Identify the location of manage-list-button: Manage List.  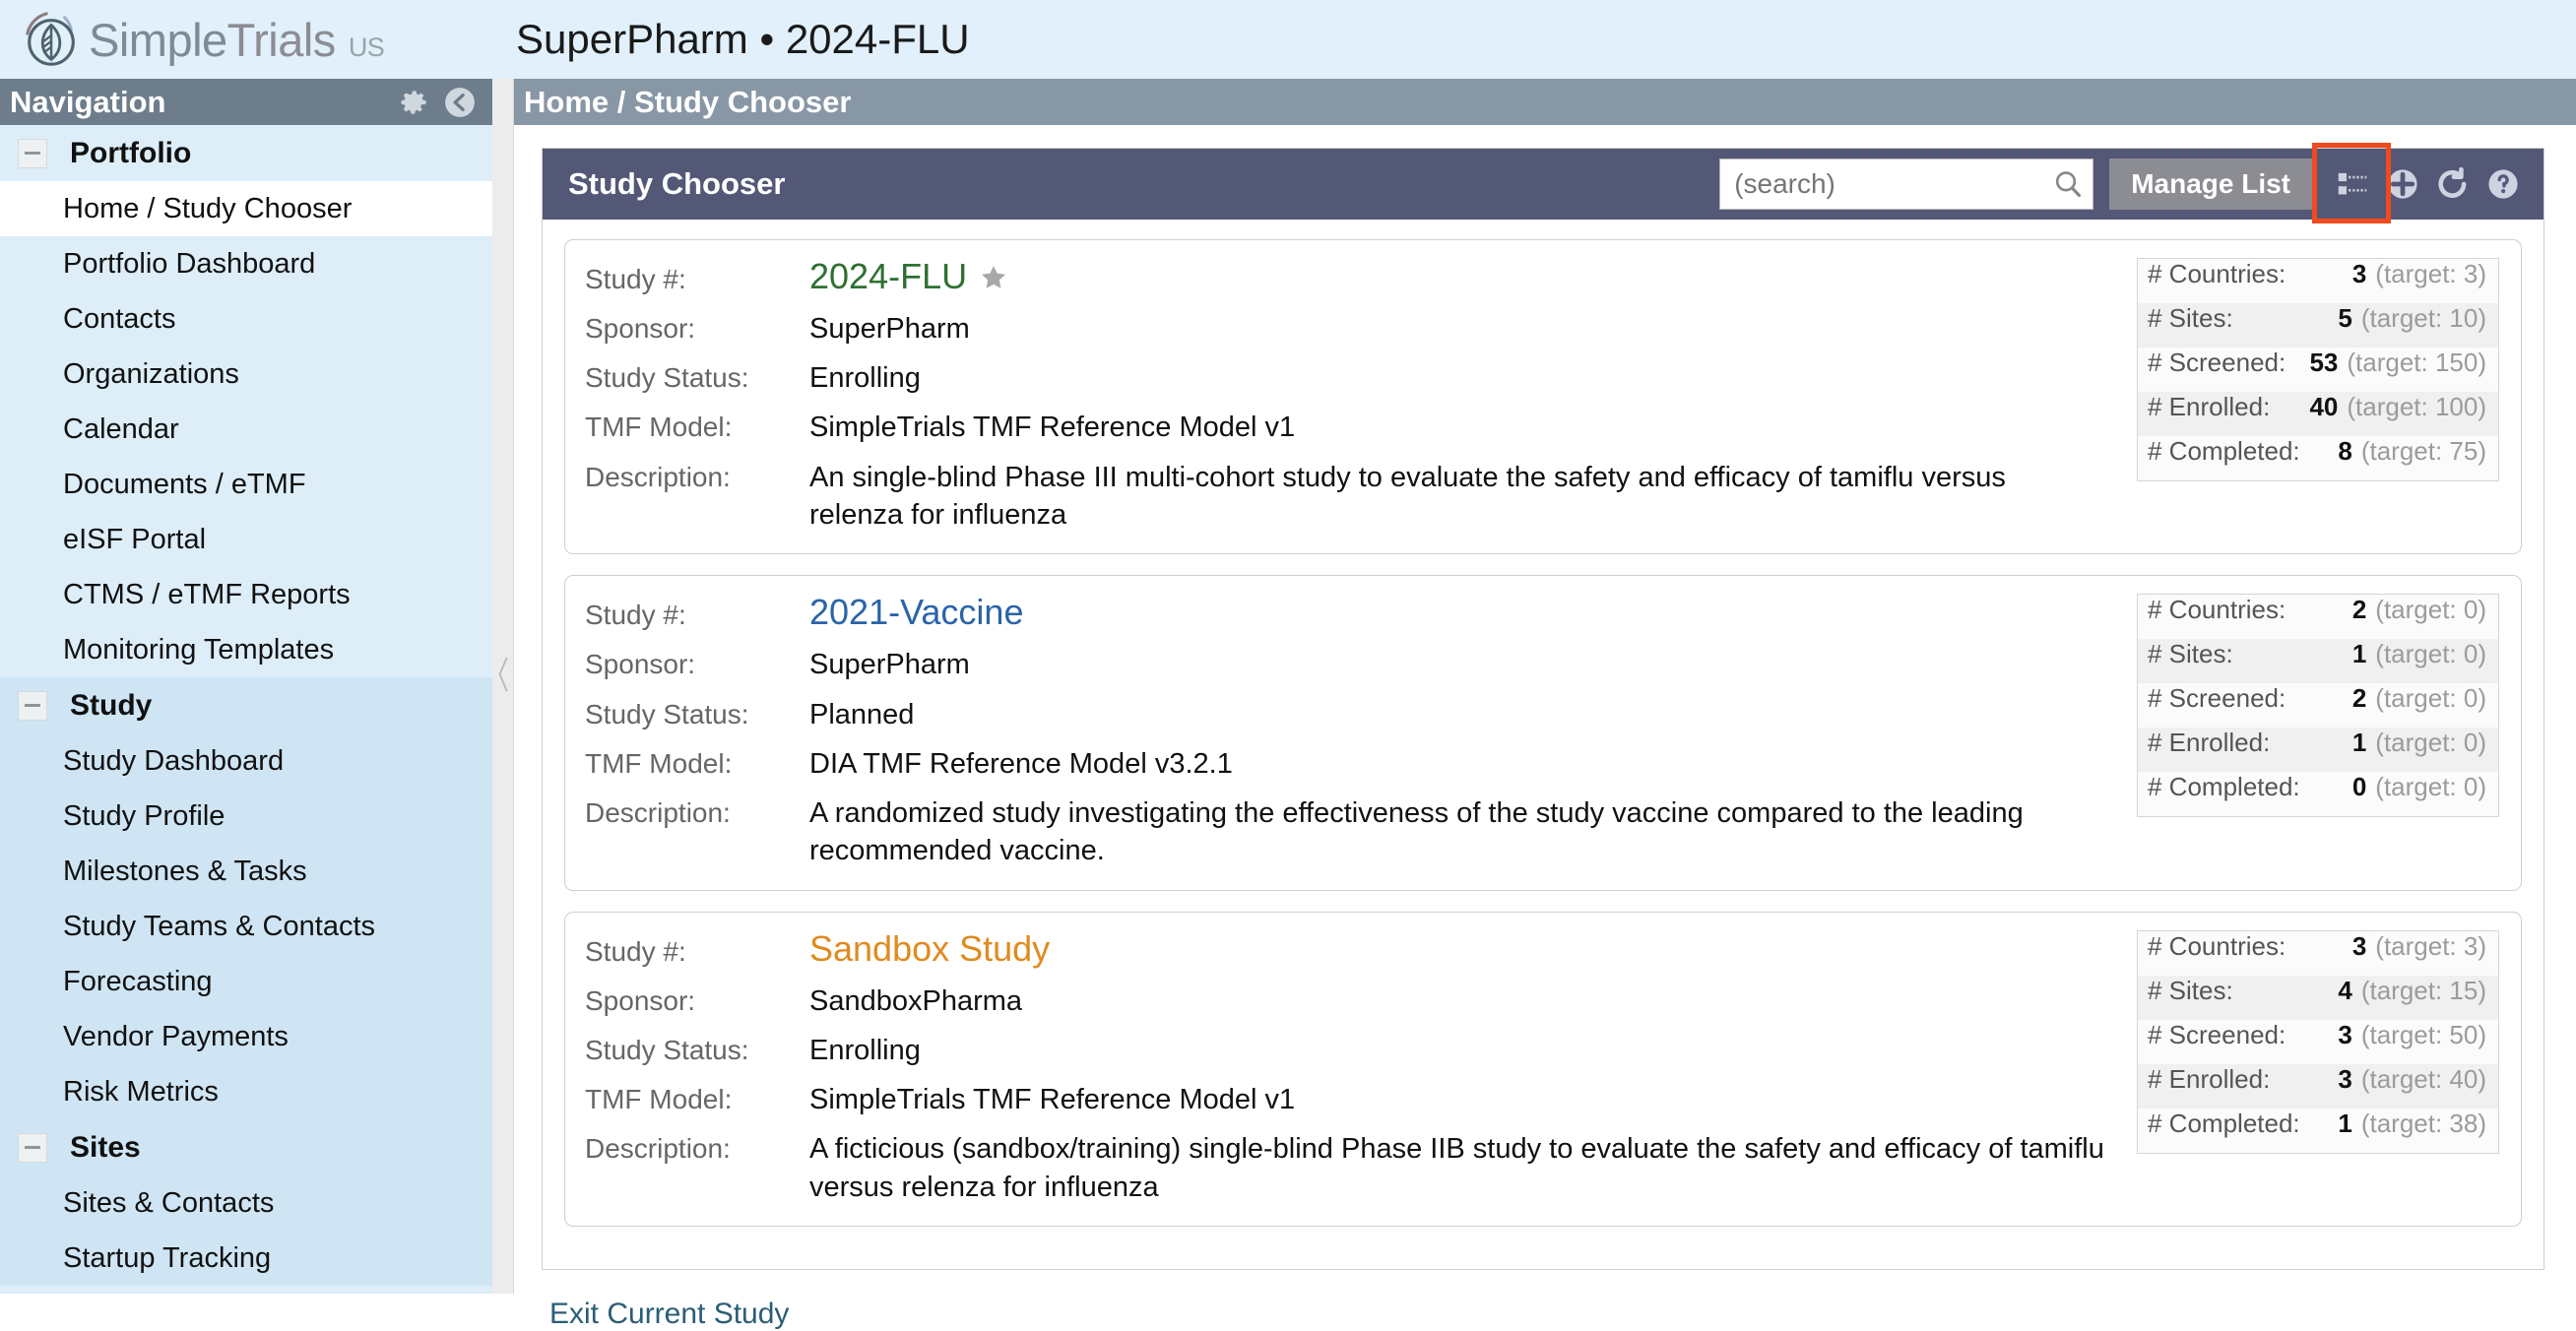
(2210, 184).